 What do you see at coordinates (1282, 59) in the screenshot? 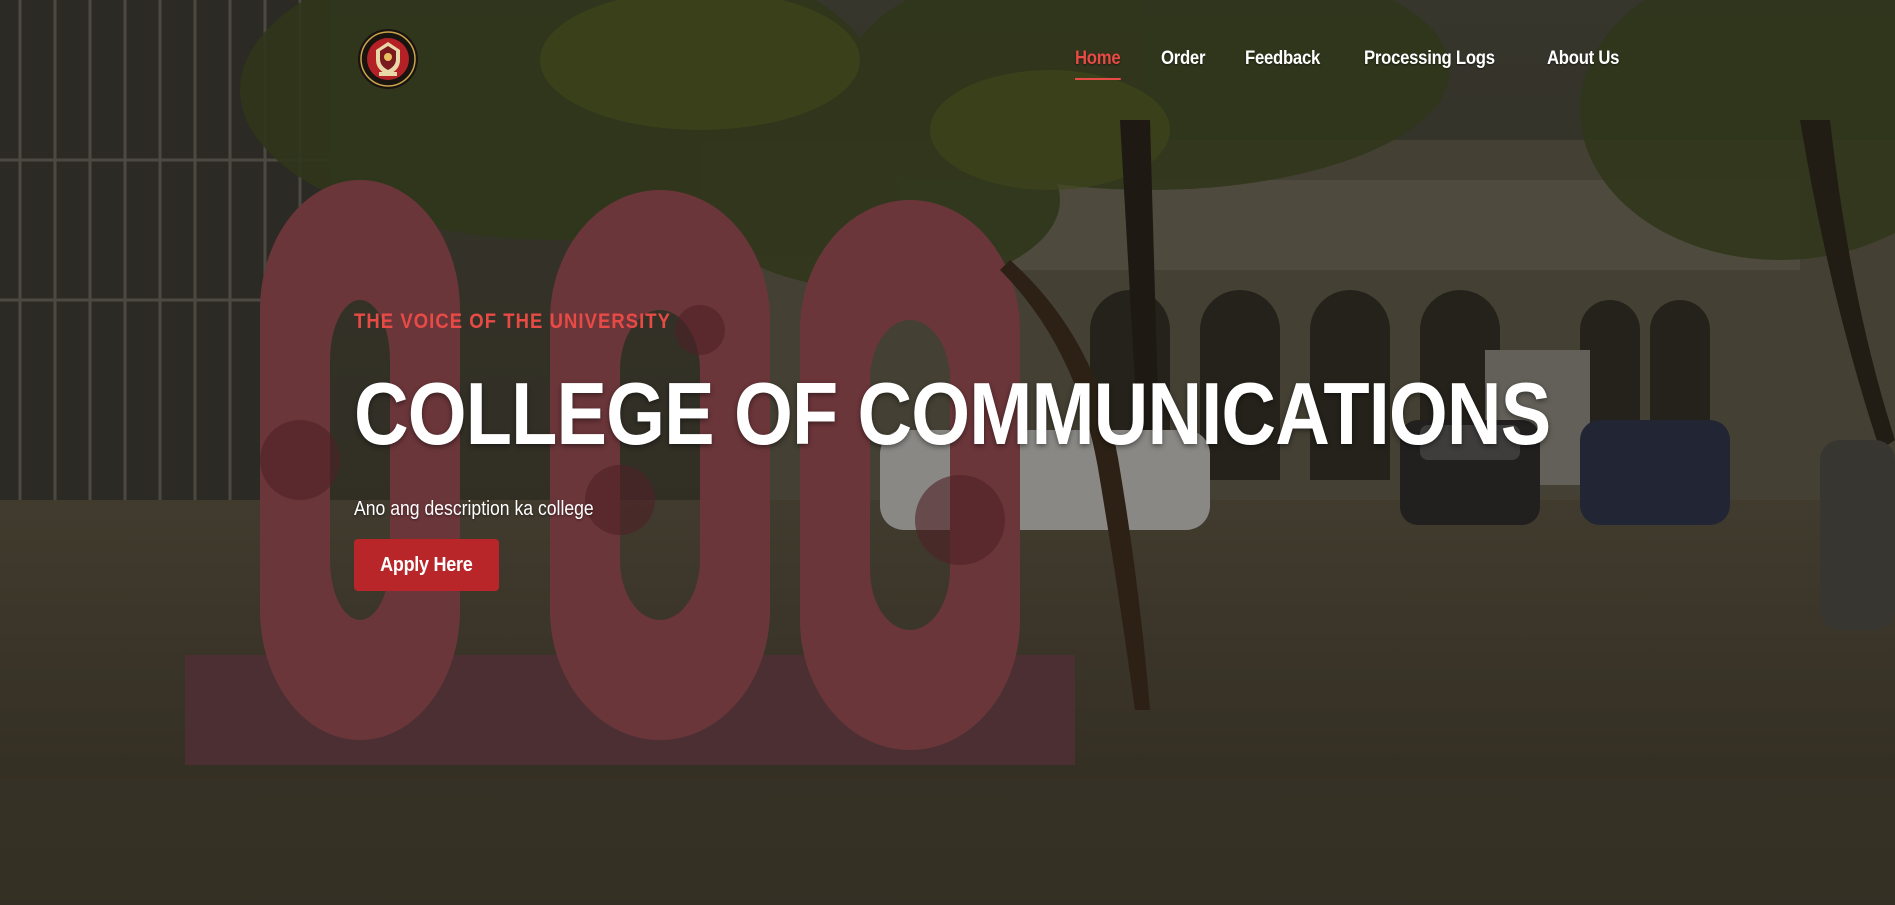
I see `nav-link-feedback: Feedback` at bounding box center [1282, 59].